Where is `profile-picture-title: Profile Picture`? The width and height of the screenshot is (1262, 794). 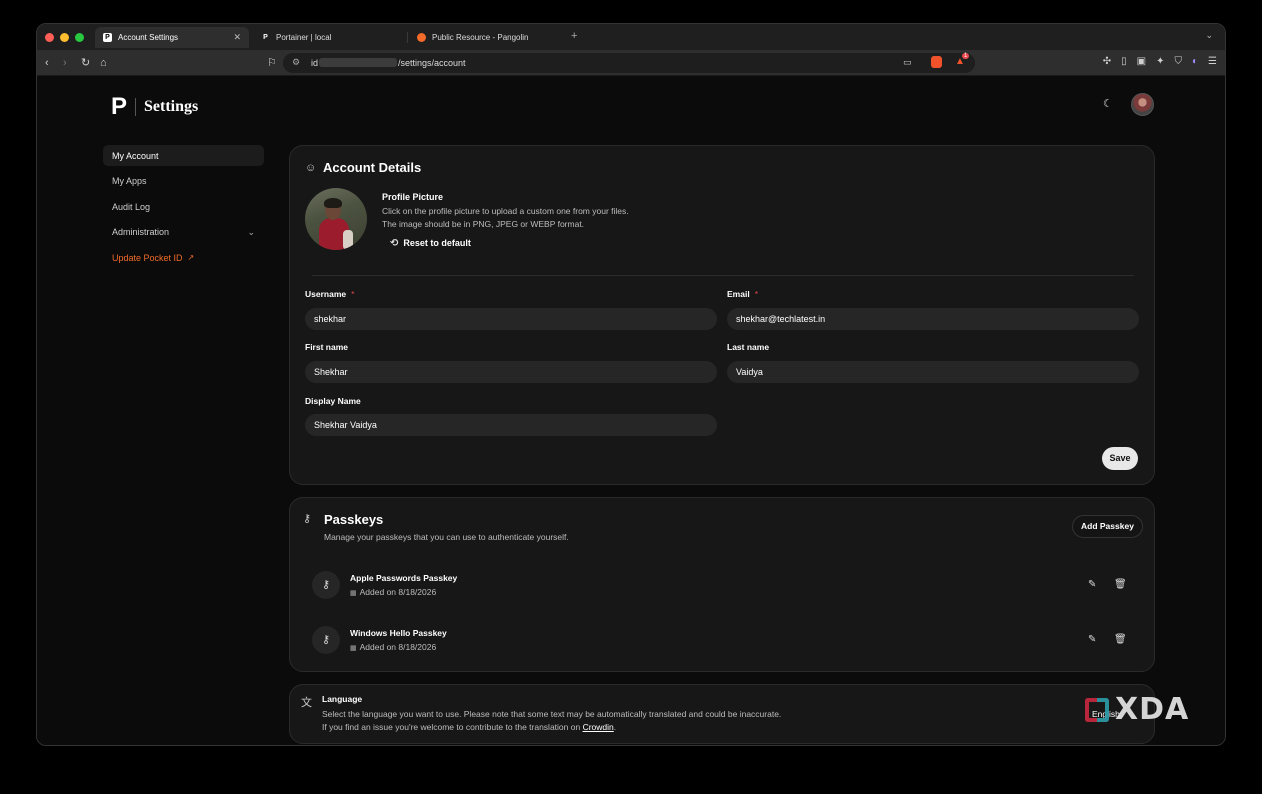
profile-picture-title: Profile Picture is located at coordinates (413, 197).